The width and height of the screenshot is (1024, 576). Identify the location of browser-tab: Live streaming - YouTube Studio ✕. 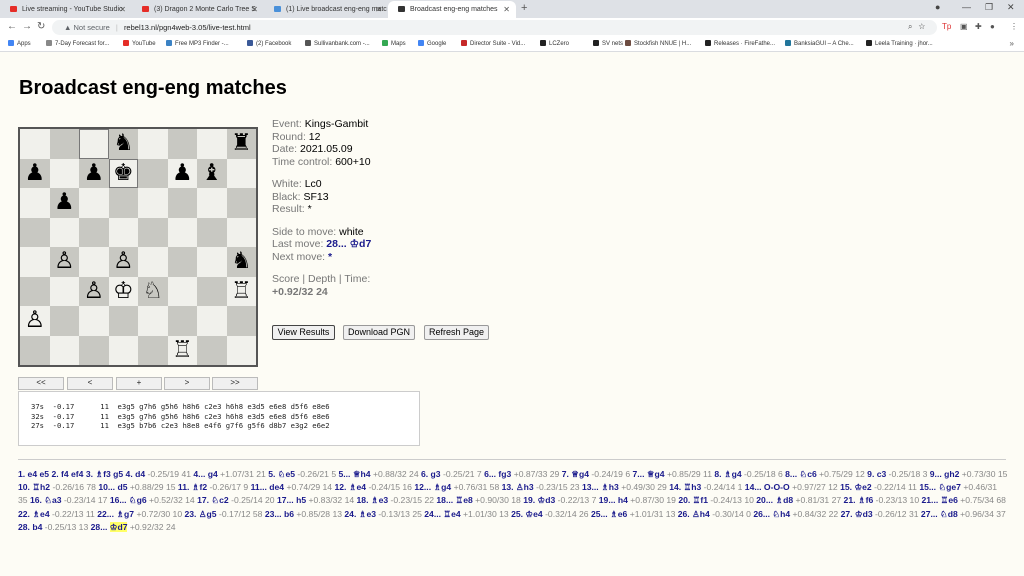
(66, 9).